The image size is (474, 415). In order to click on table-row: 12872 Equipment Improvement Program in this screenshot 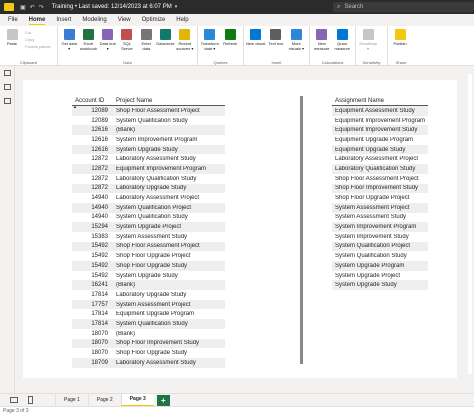, I will do `click(148, 169)`.